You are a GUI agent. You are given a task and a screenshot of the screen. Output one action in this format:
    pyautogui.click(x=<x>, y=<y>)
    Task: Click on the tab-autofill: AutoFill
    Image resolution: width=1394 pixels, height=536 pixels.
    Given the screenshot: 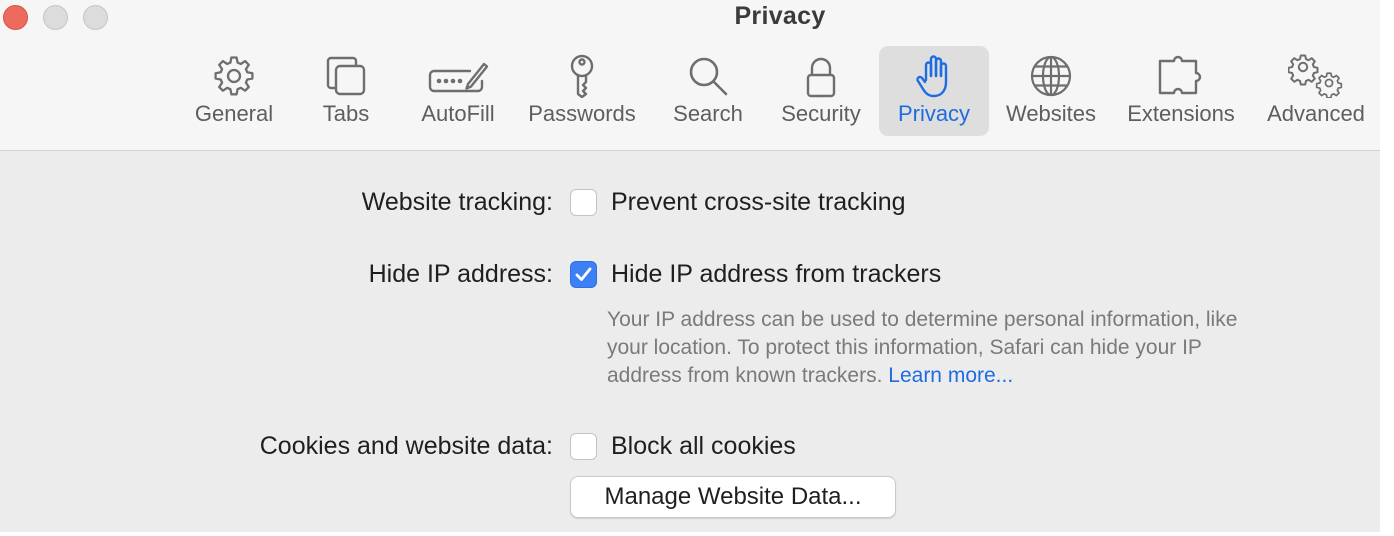 What is the action you would take?
    pyautogui.click(x=458, y=91)
    